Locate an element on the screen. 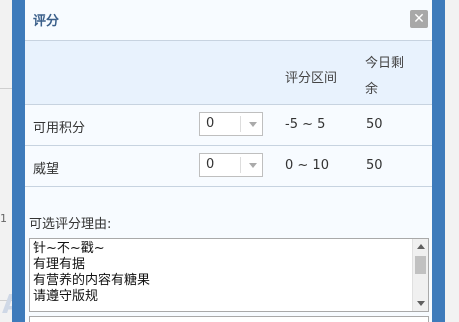 Image resolution: width=459 pixels, height=322 pixels. dialog-title: 评分 is located at coordinates (46, 21).